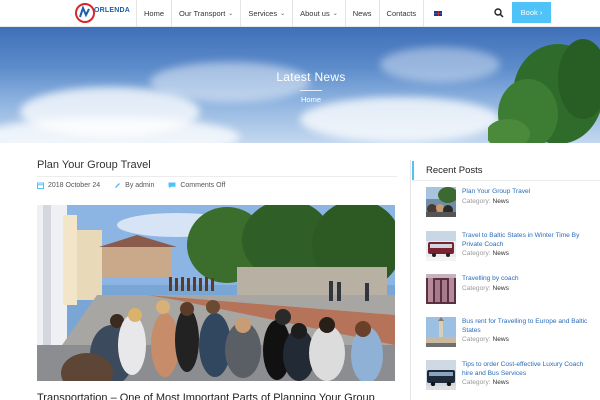 Image resolution: width=600 pixels, height=400 pixels. What do you see at coordinates (85, 13) in the screenshot?
I see `logo-icon` at bounding box center [85, 13].